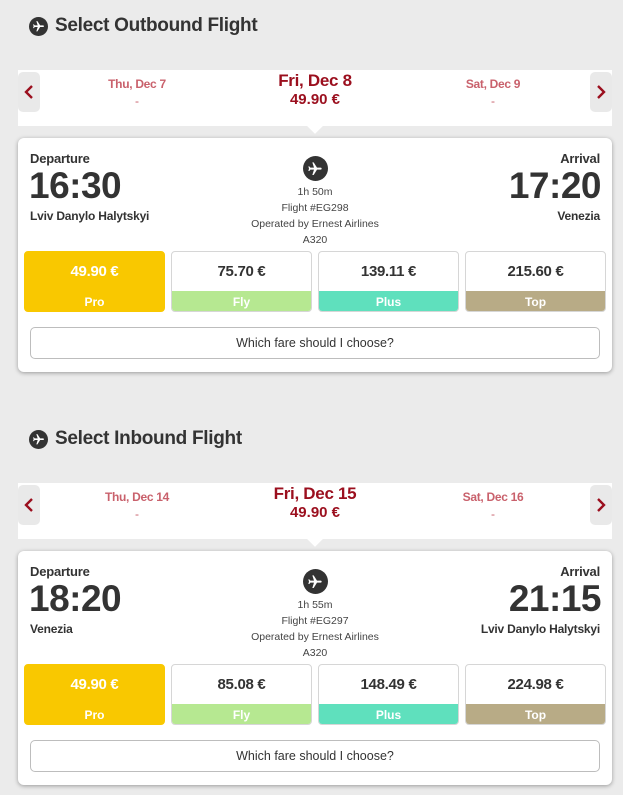 The height and width of the screenshot is (795, 623). I want to click on outbound-date-current: Fri, Dec 8 49.90 €, so click(315, 90).